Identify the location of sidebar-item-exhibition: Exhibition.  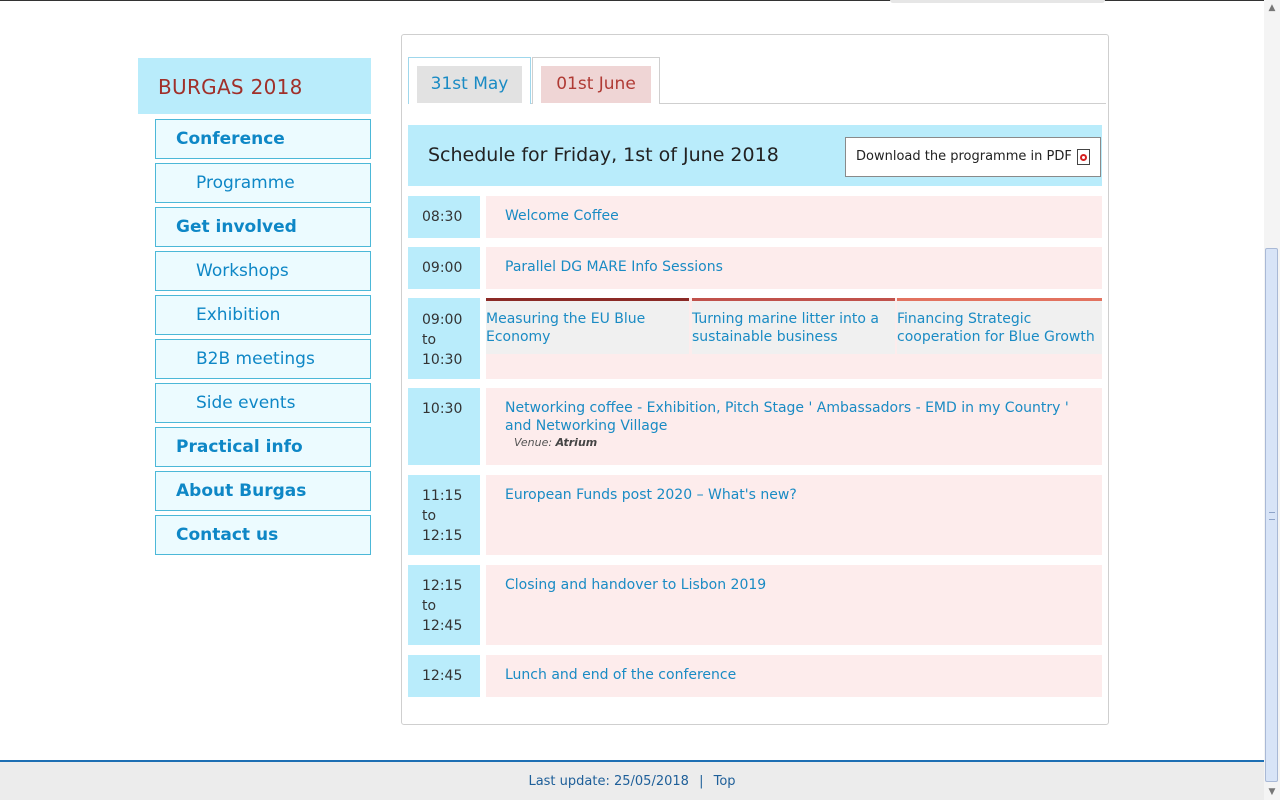
(263, 315).